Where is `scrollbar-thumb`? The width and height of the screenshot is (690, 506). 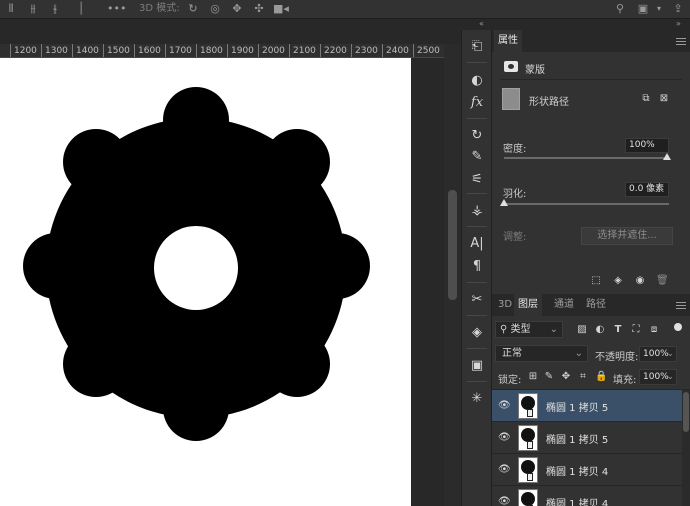
scrollbar-thumb is located at coordinates (452, 245).